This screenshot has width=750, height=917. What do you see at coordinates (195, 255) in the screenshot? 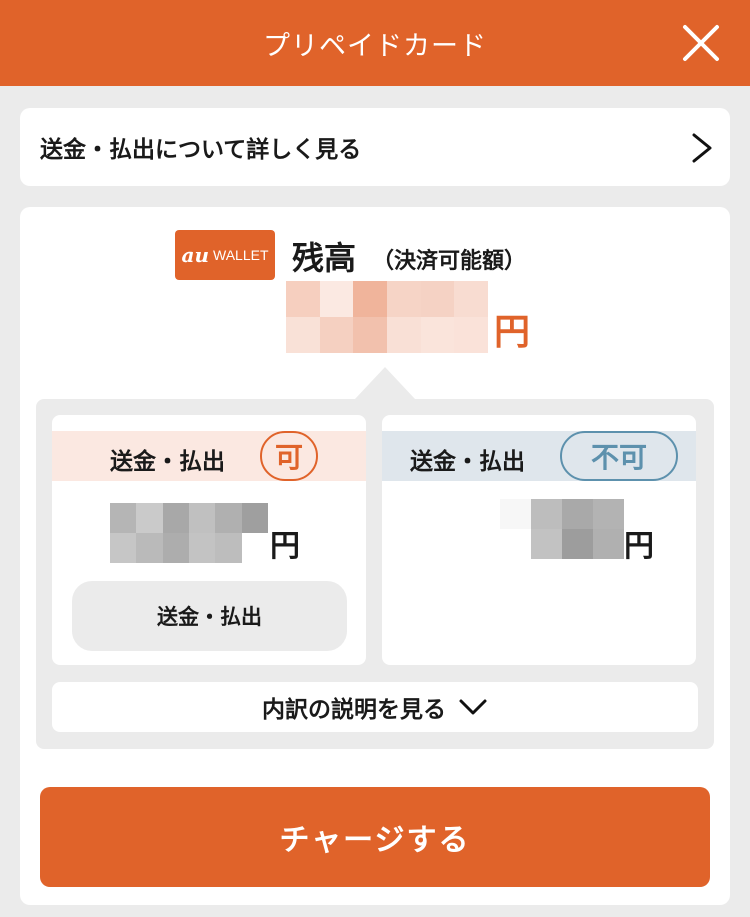
I see `logo-mark: au` at bounding box center [195, 255].